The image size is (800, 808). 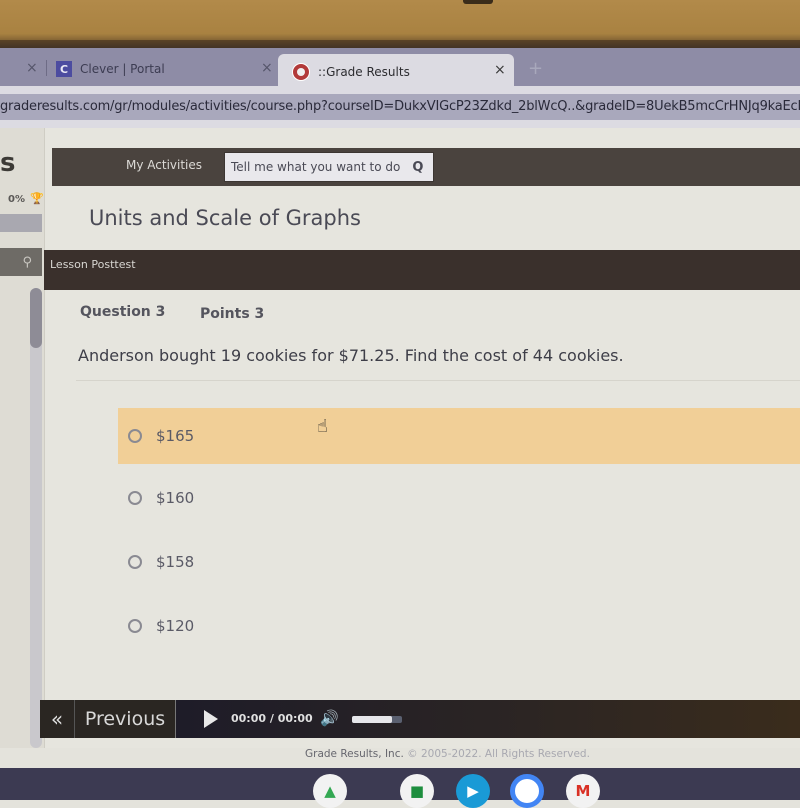 What do you see at coordinates (330, 791) in the screenshot?
I see `drive-icon: ▲` at bounding box center [330, 791].